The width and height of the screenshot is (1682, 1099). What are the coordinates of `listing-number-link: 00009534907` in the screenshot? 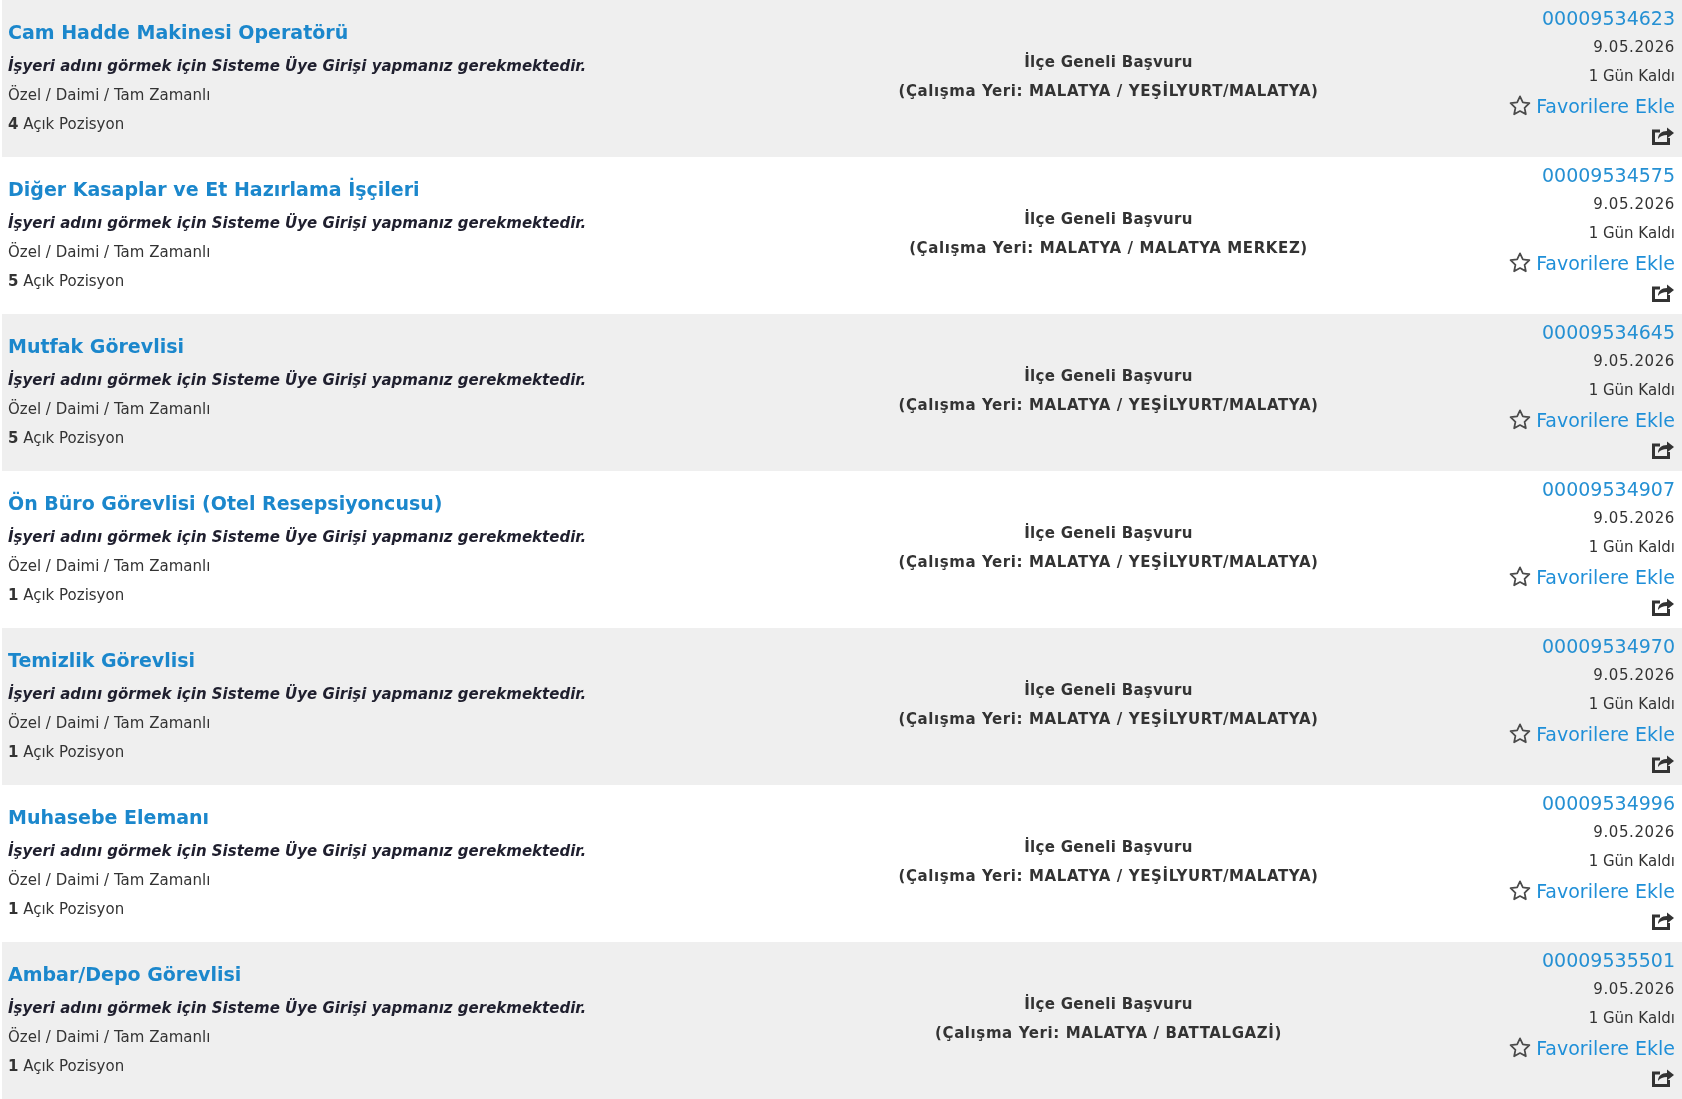 It's located at (1608, 489).